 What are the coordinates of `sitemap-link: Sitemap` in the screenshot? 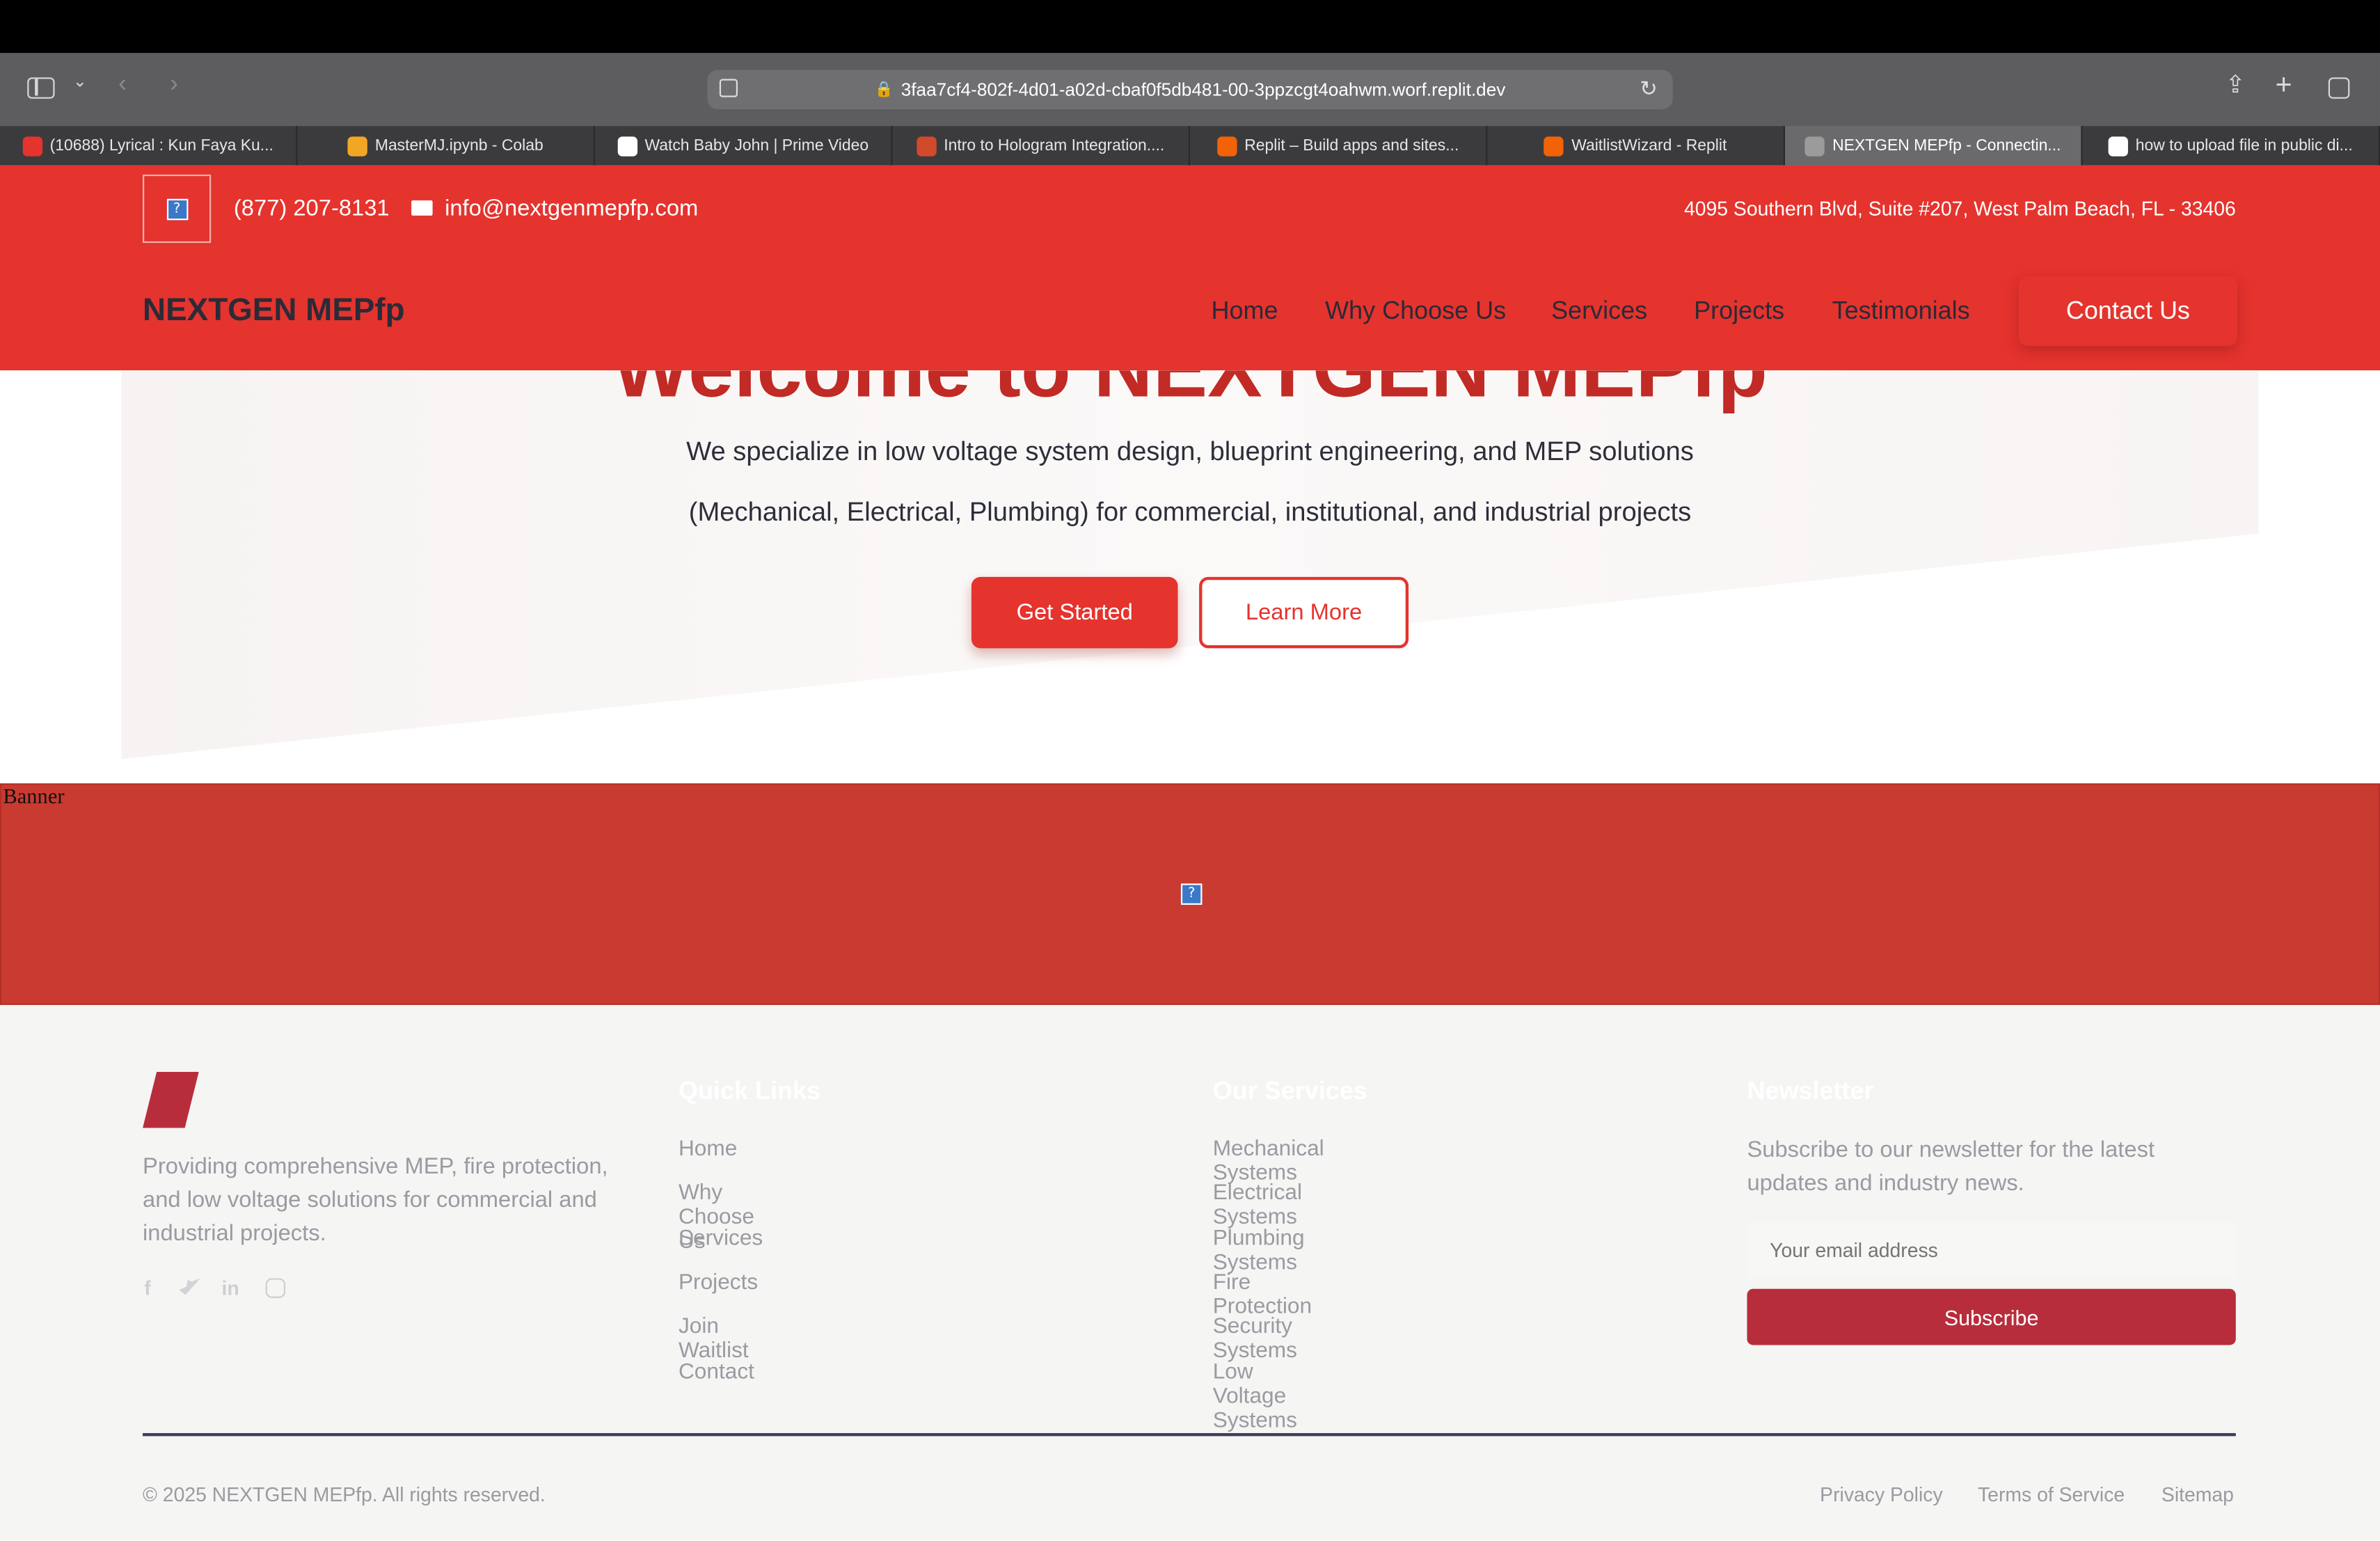 It's located at (2197, 1494).